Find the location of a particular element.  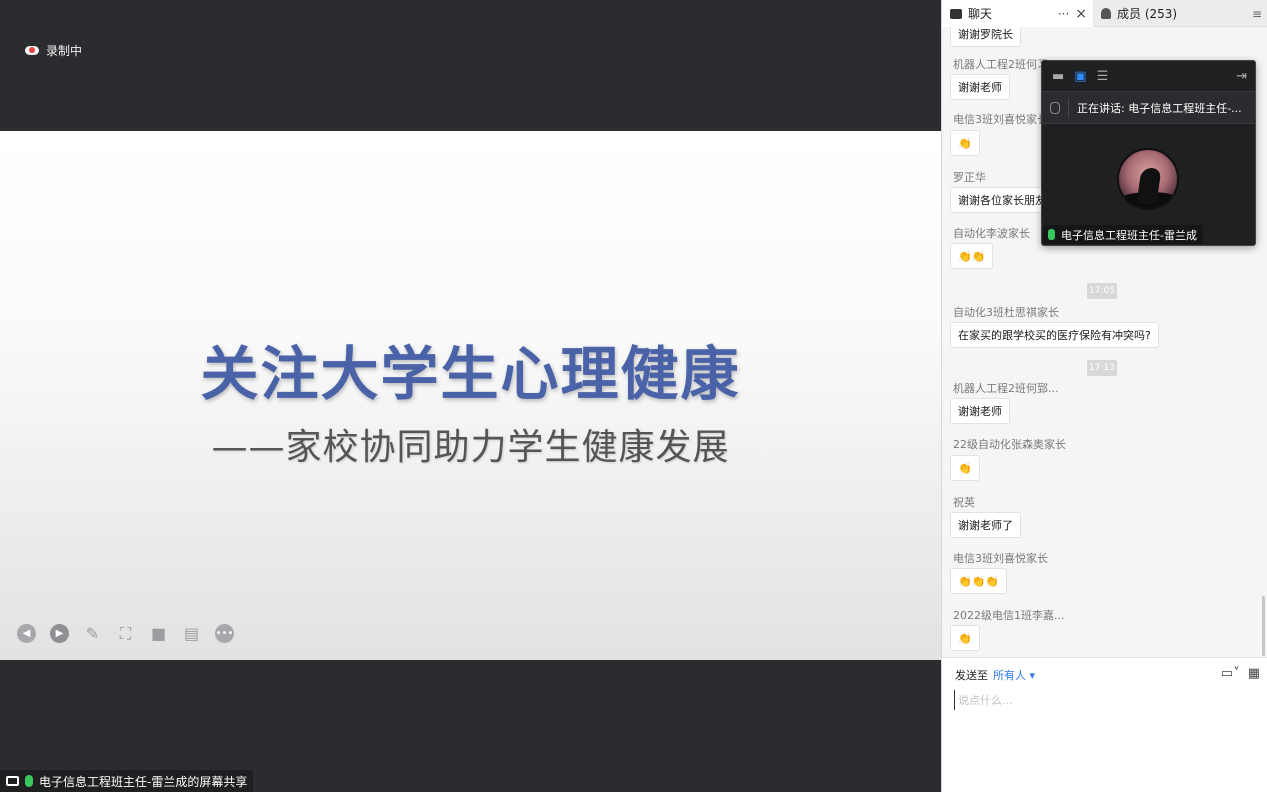

message-bubble: 👏👏 is located at coordinates (972, 256).